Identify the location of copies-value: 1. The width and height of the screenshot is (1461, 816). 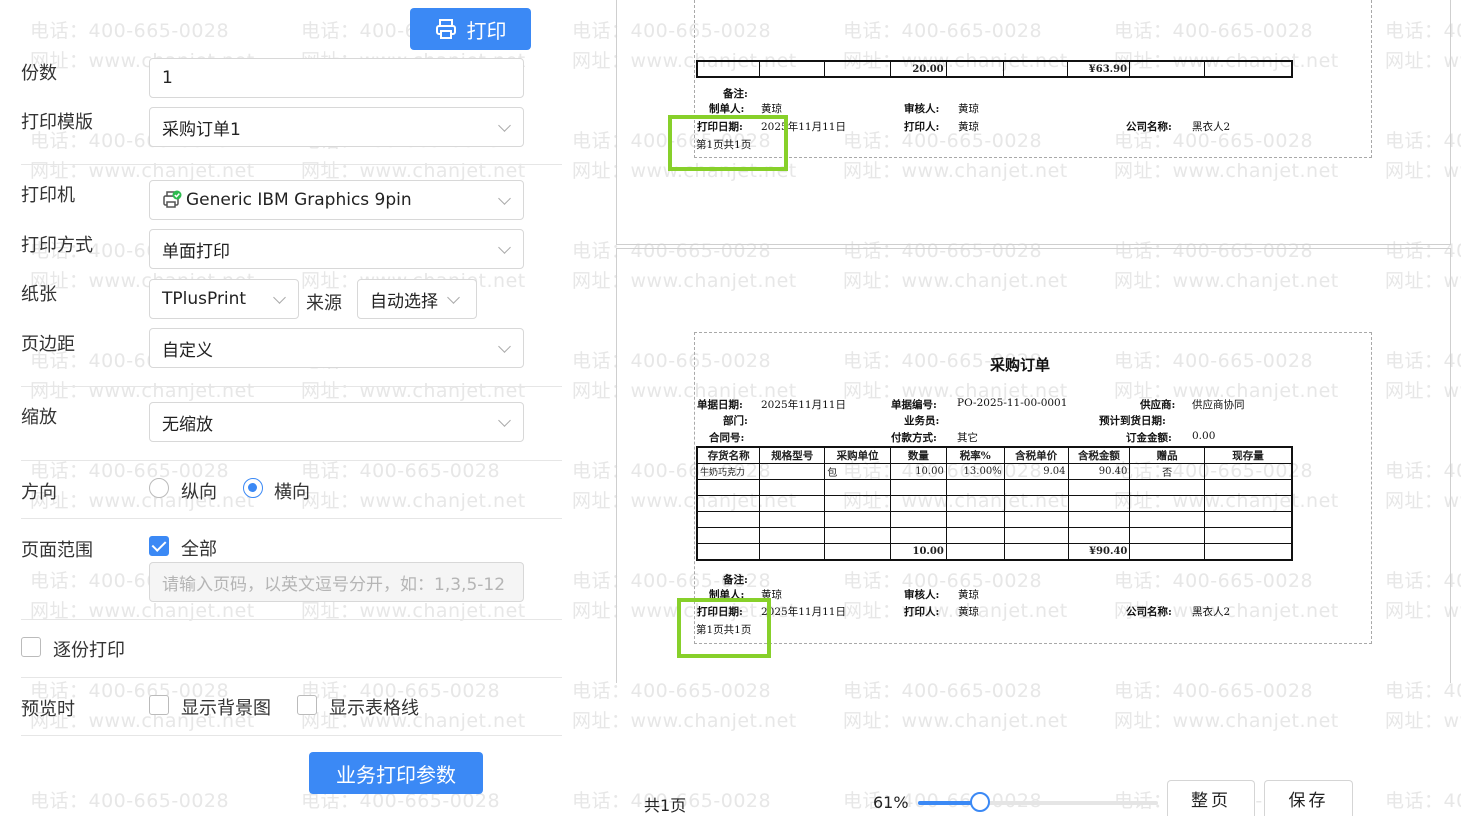
(167, 78).